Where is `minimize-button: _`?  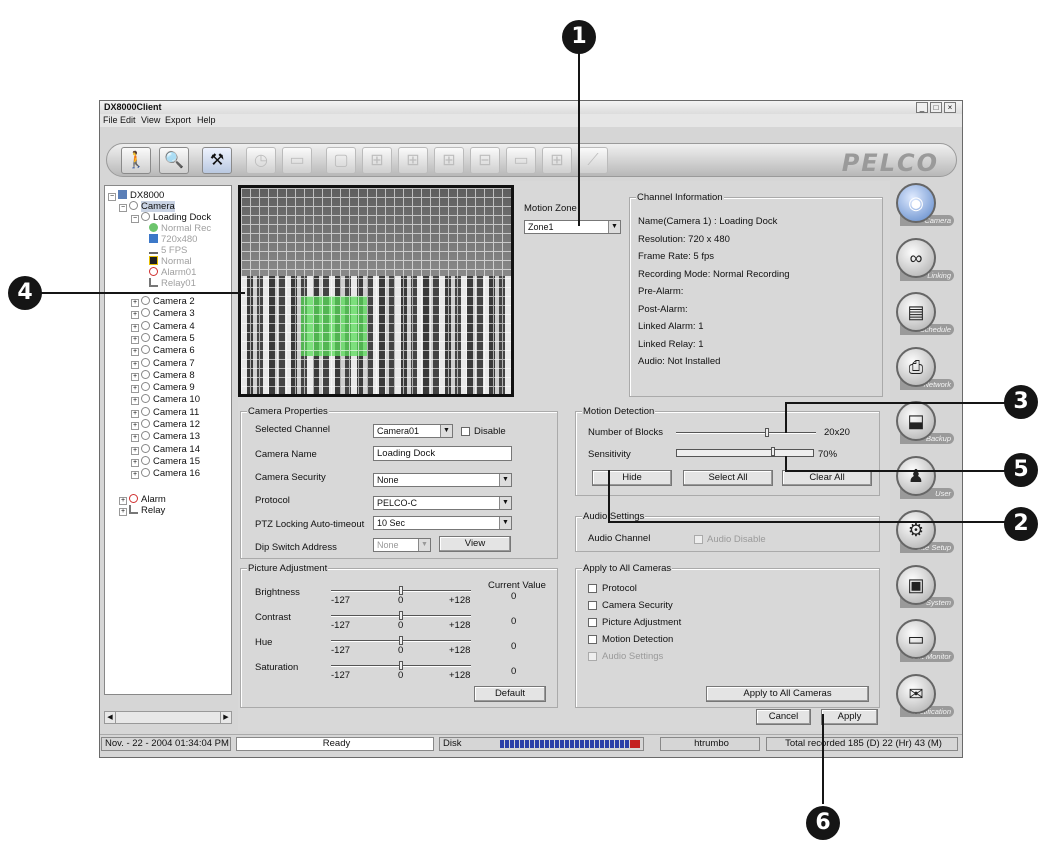
minimize-button: _ is located at coordinates (922, 107).